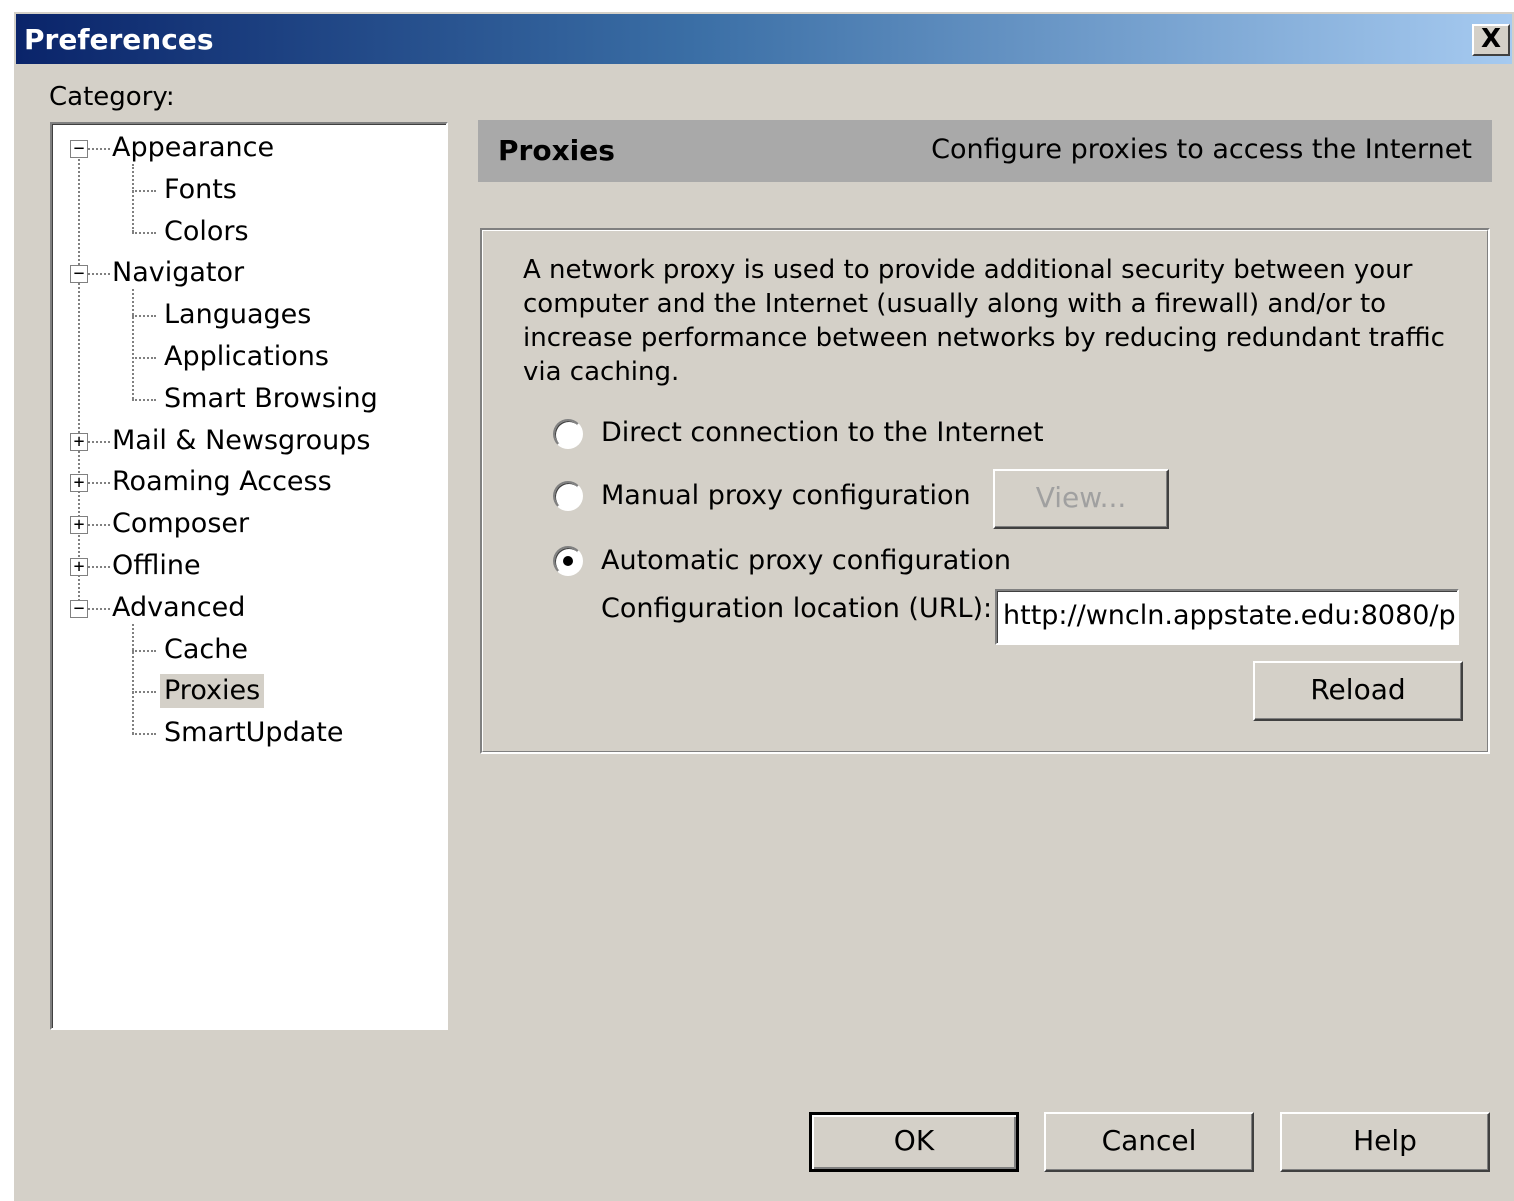 Image resolution: width=1514 pixels, height=1201 pixels. What do you see at coordinates (822, 432) in the screenshot?
I see `direct-connection-label: Direct connection to the Internet` at bounding box center [822, 432].